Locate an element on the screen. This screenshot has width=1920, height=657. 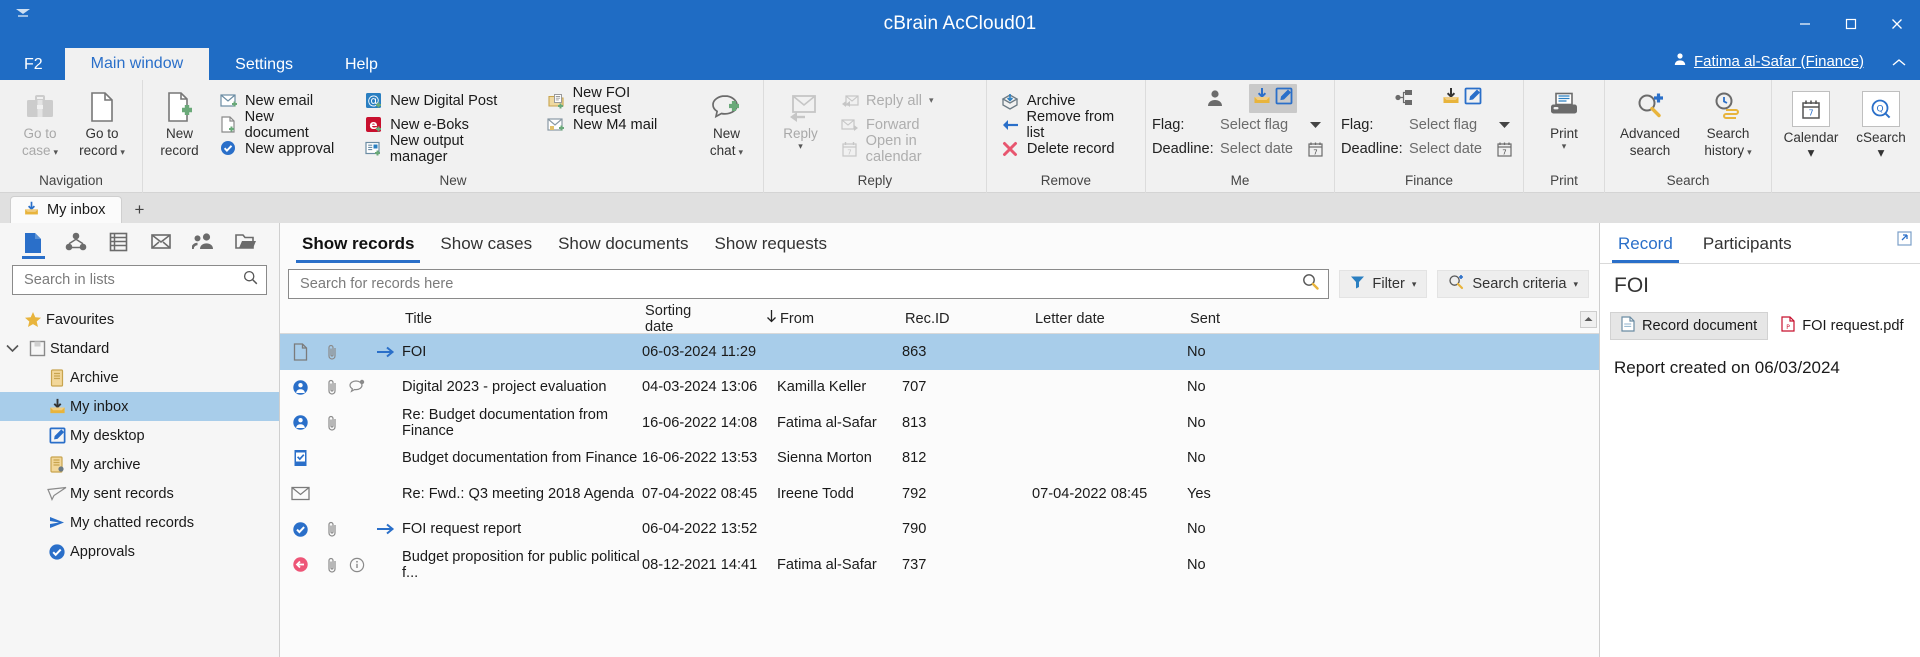
search-criteria-button: Search criteria ▾ is located at coordinates (1513, 284).